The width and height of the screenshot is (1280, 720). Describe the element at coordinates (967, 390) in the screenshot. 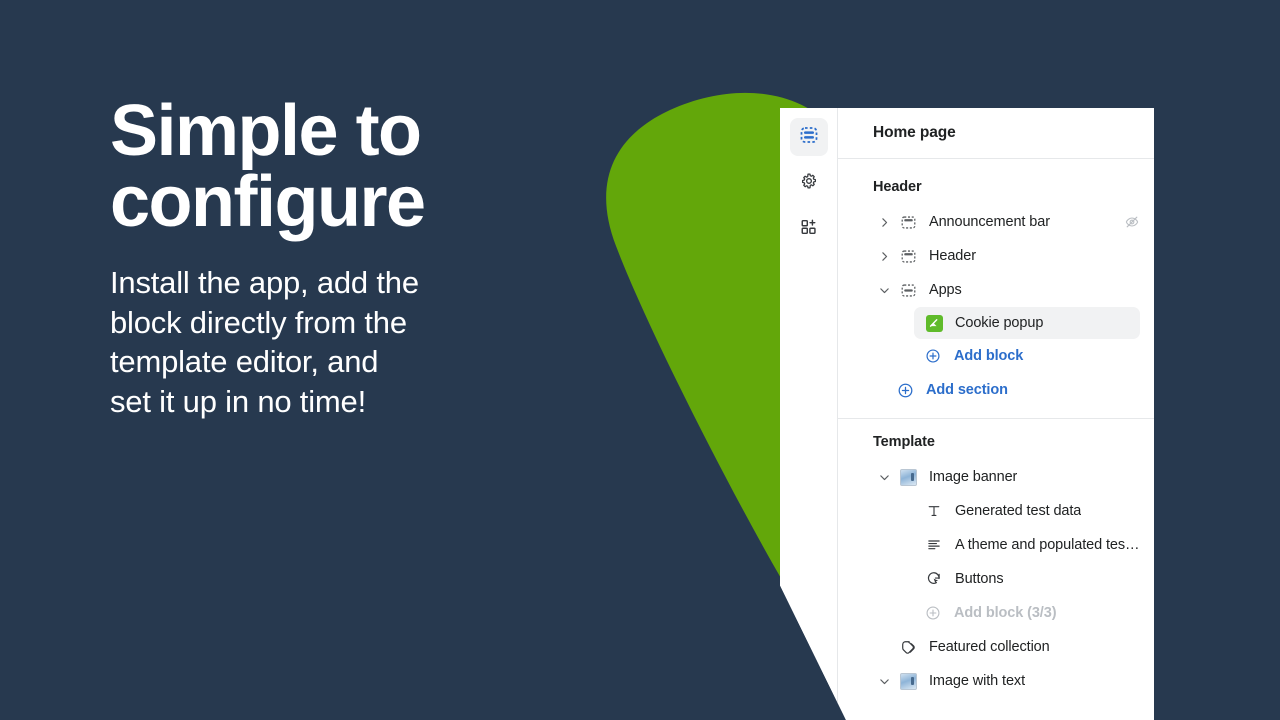

I see `add-section-label: Add section` at that location.